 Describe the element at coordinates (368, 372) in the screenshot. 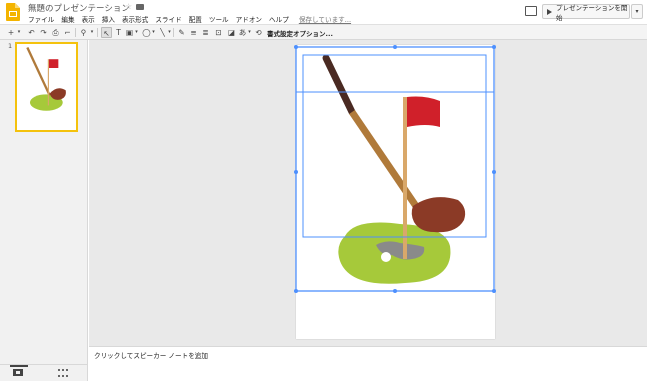

I see `bottom-bar` at that location.